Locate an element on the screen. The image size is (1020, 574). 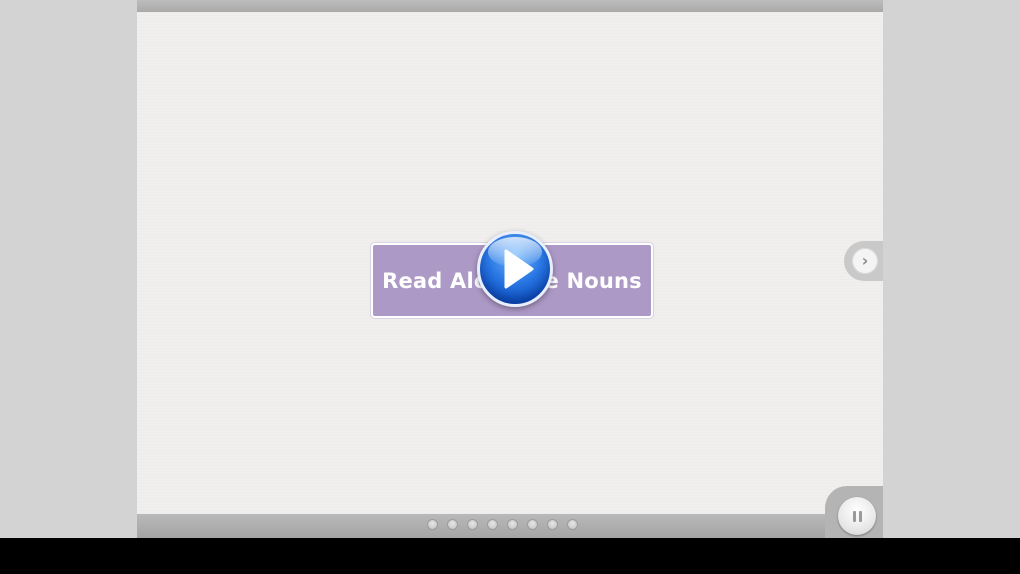
slide-title-right: e Nouns is located at coordinates (593, 280).